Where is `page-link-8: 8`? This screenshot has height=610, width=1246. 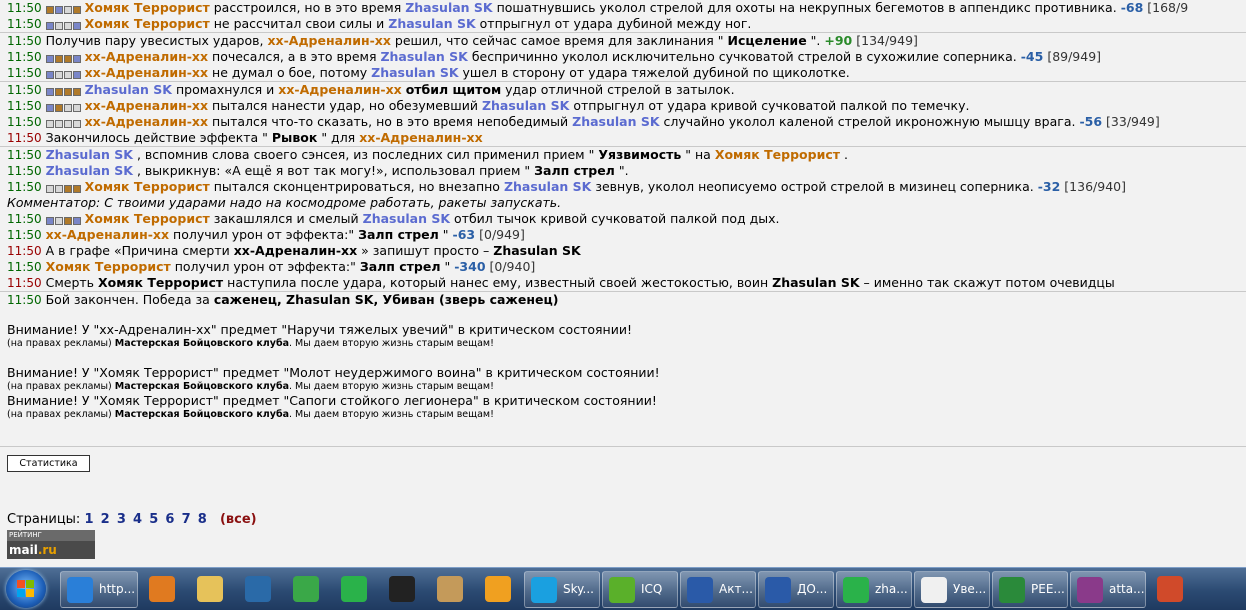
page-link-8: 8 is located at coordinates (202, 519).